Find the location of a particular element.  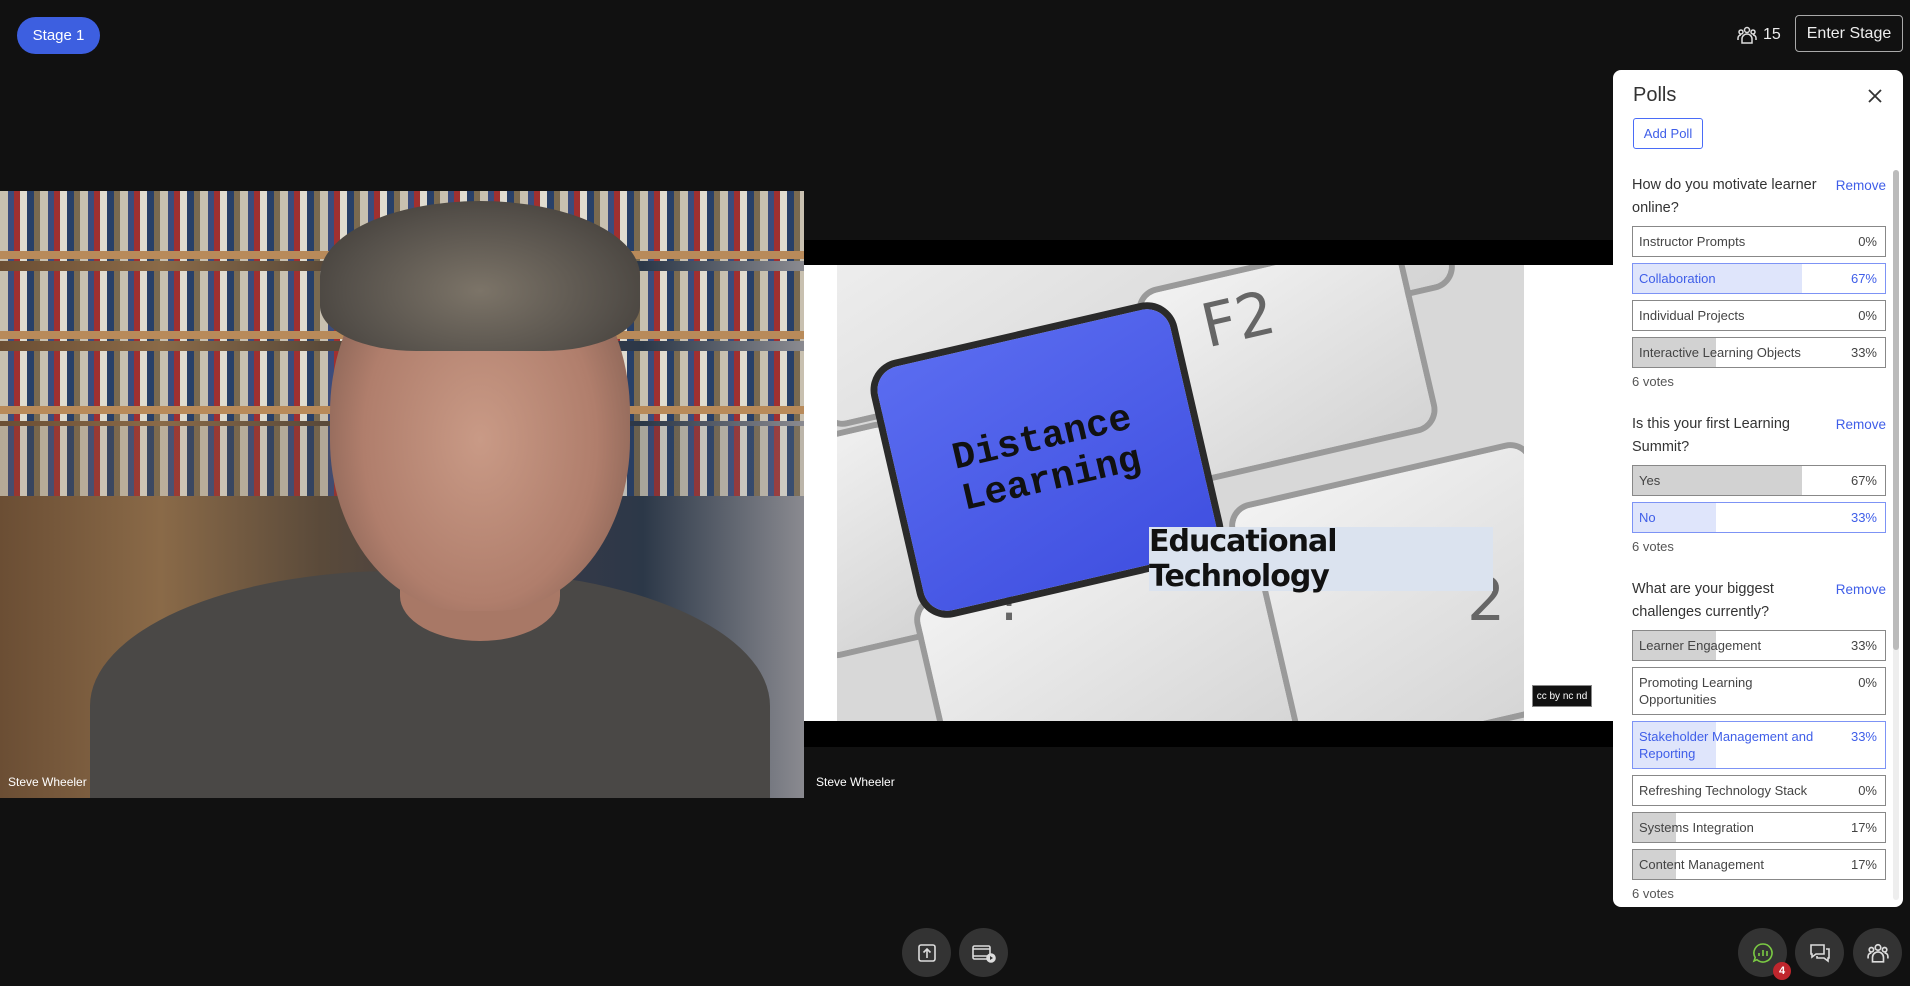

people-button is located at coordinates (1877, 952).